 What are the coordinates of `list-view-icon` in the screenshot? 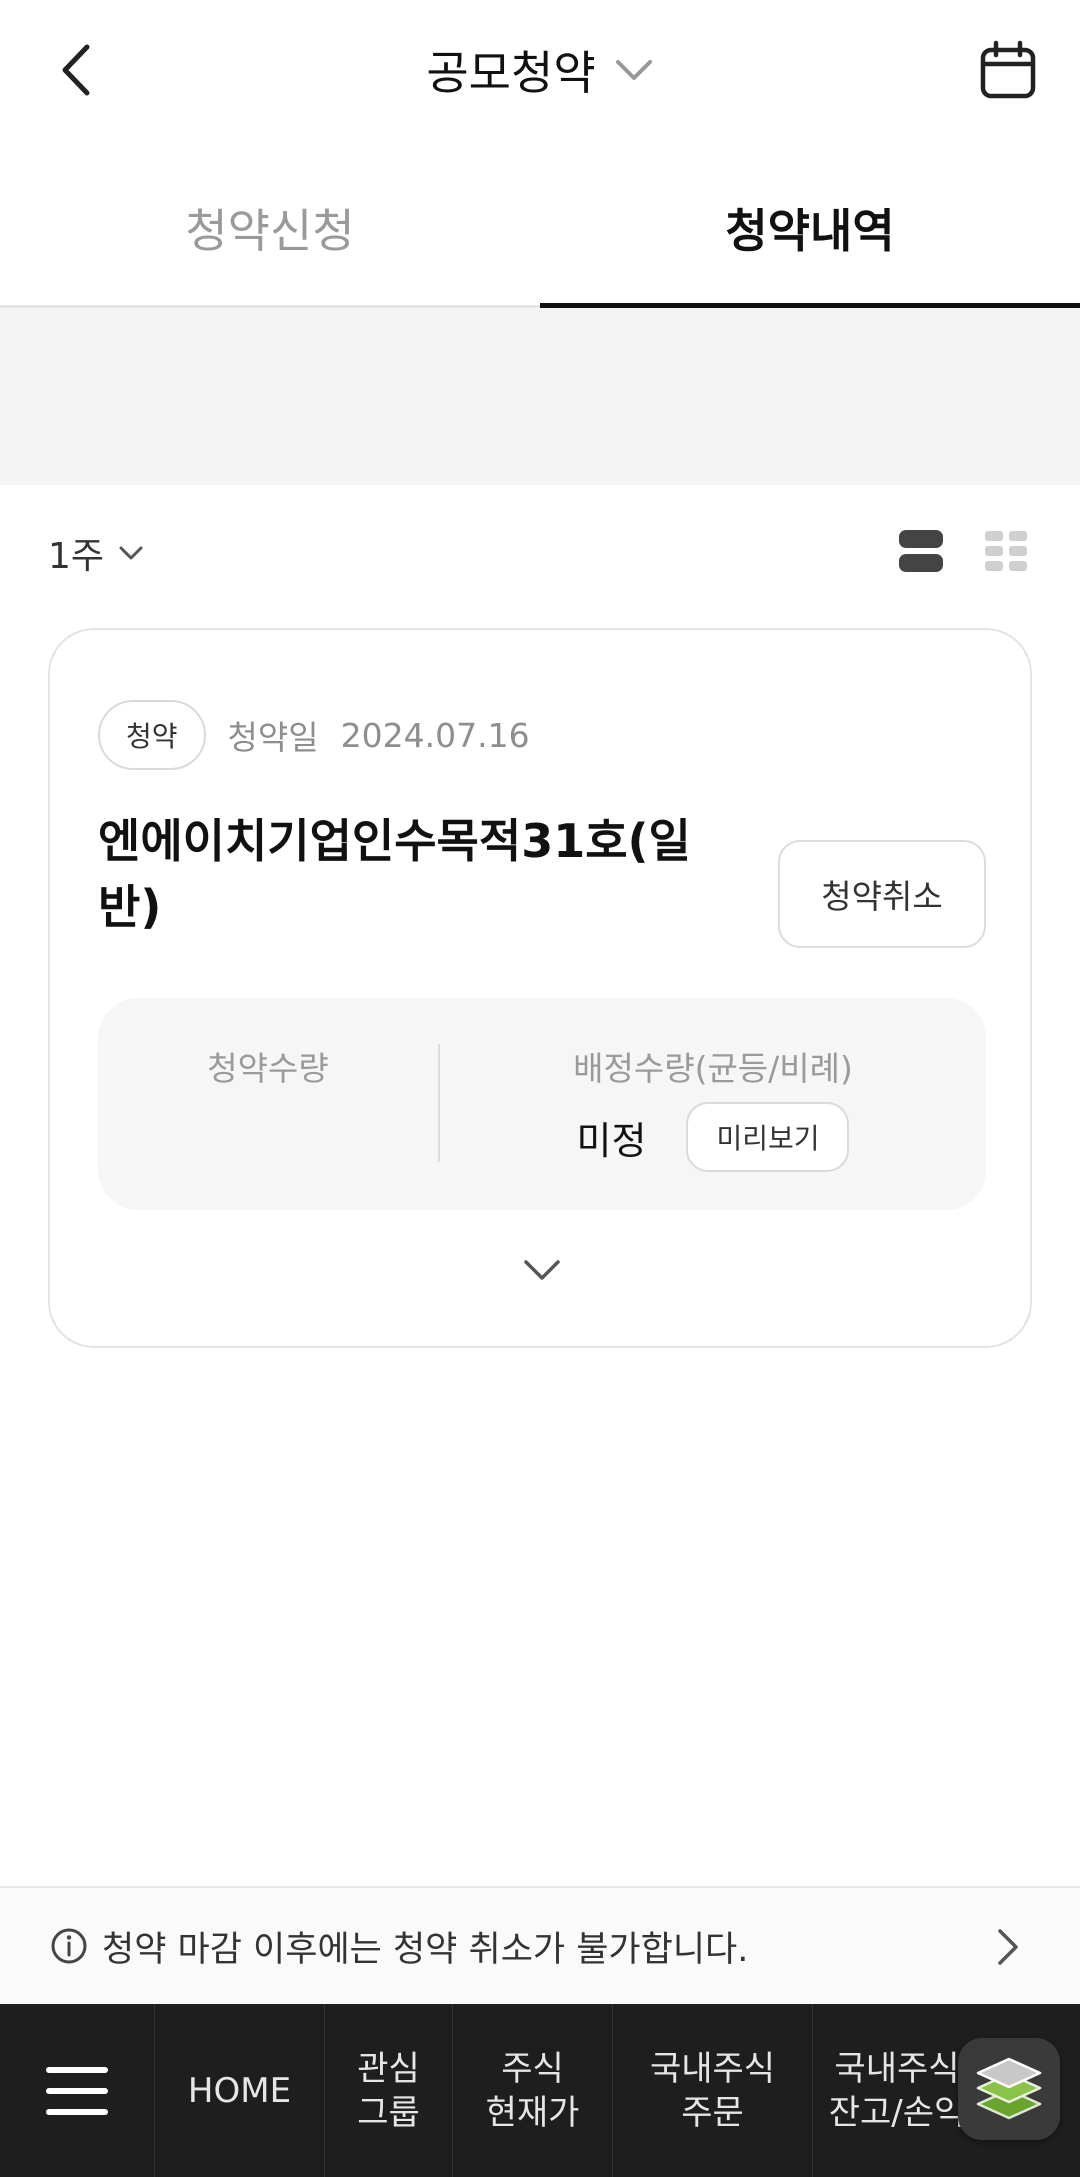 It's located at (921, 551).